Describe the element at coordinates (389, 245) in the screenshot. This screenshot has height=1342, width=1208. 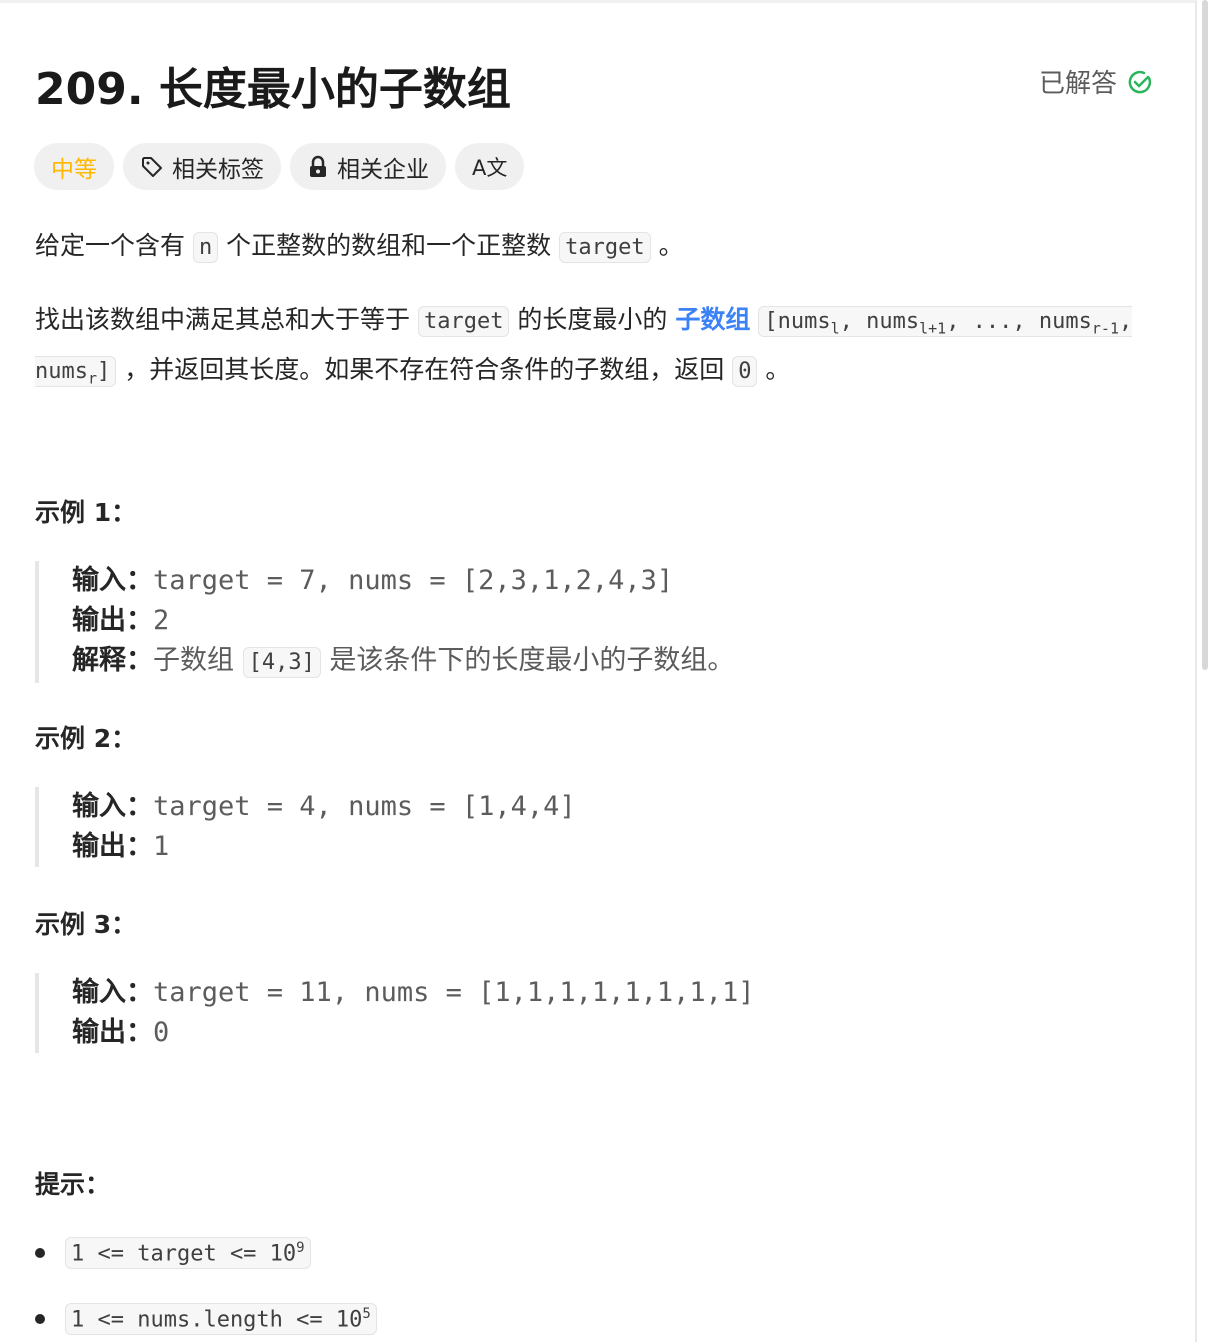
I see `text: 个正整数的数组和一个正整数` at that location.